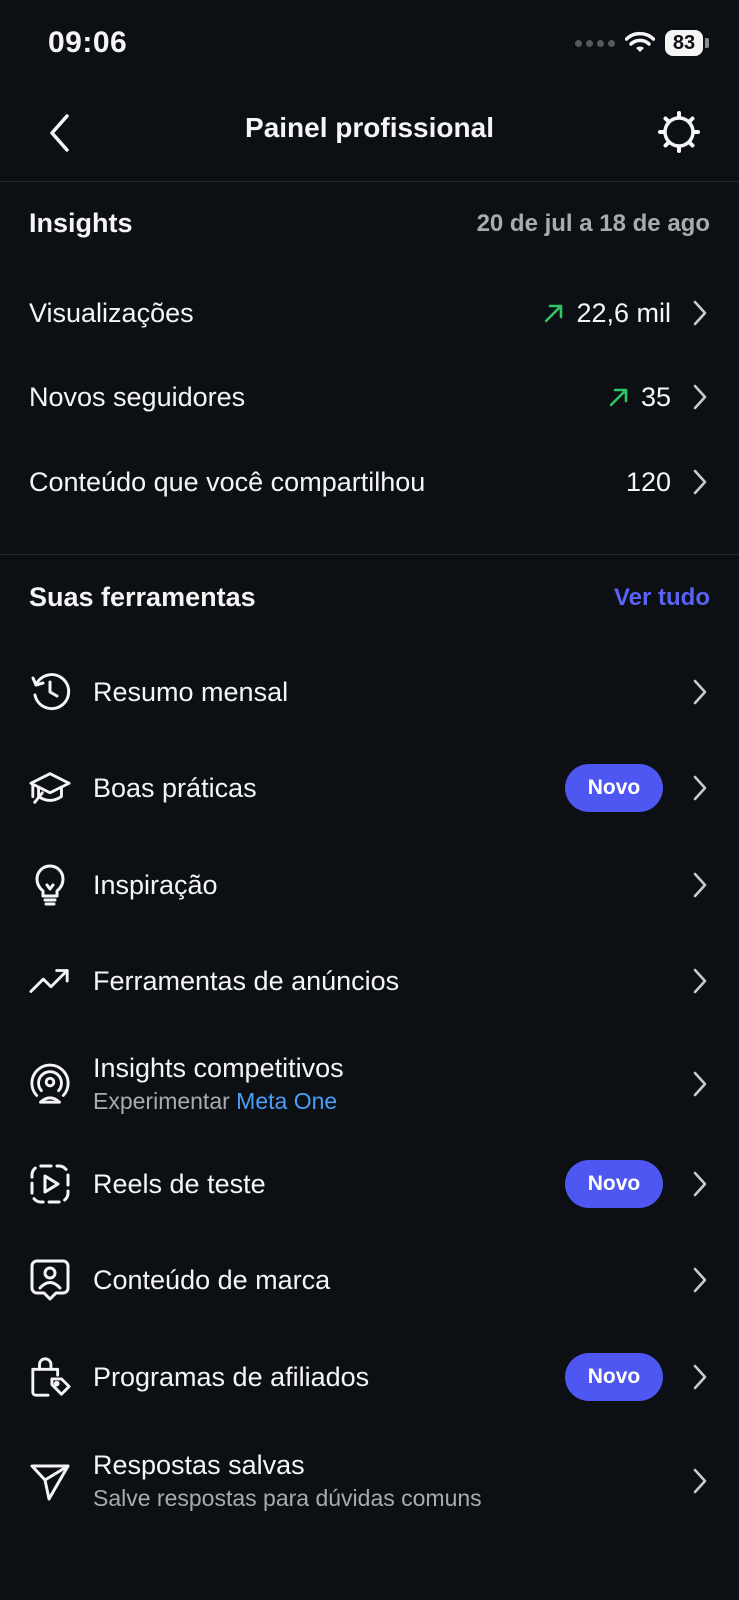 The image size is (739, 1600). Describe the element at coordinates (227, 481) in the screenshot. I see `insight-label: Conteúdo que você compartilhou` at that location.